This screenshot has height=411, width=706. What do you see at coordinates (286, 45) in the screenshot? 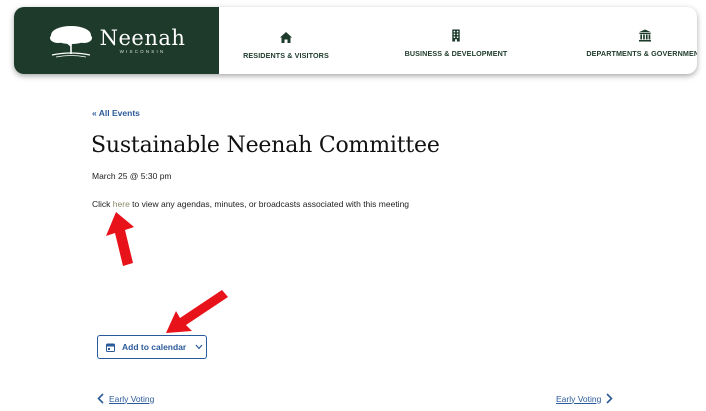
I see `nav-residents-visitors: RESIDENTS & VISITORS` at bounding box center [286, 45].